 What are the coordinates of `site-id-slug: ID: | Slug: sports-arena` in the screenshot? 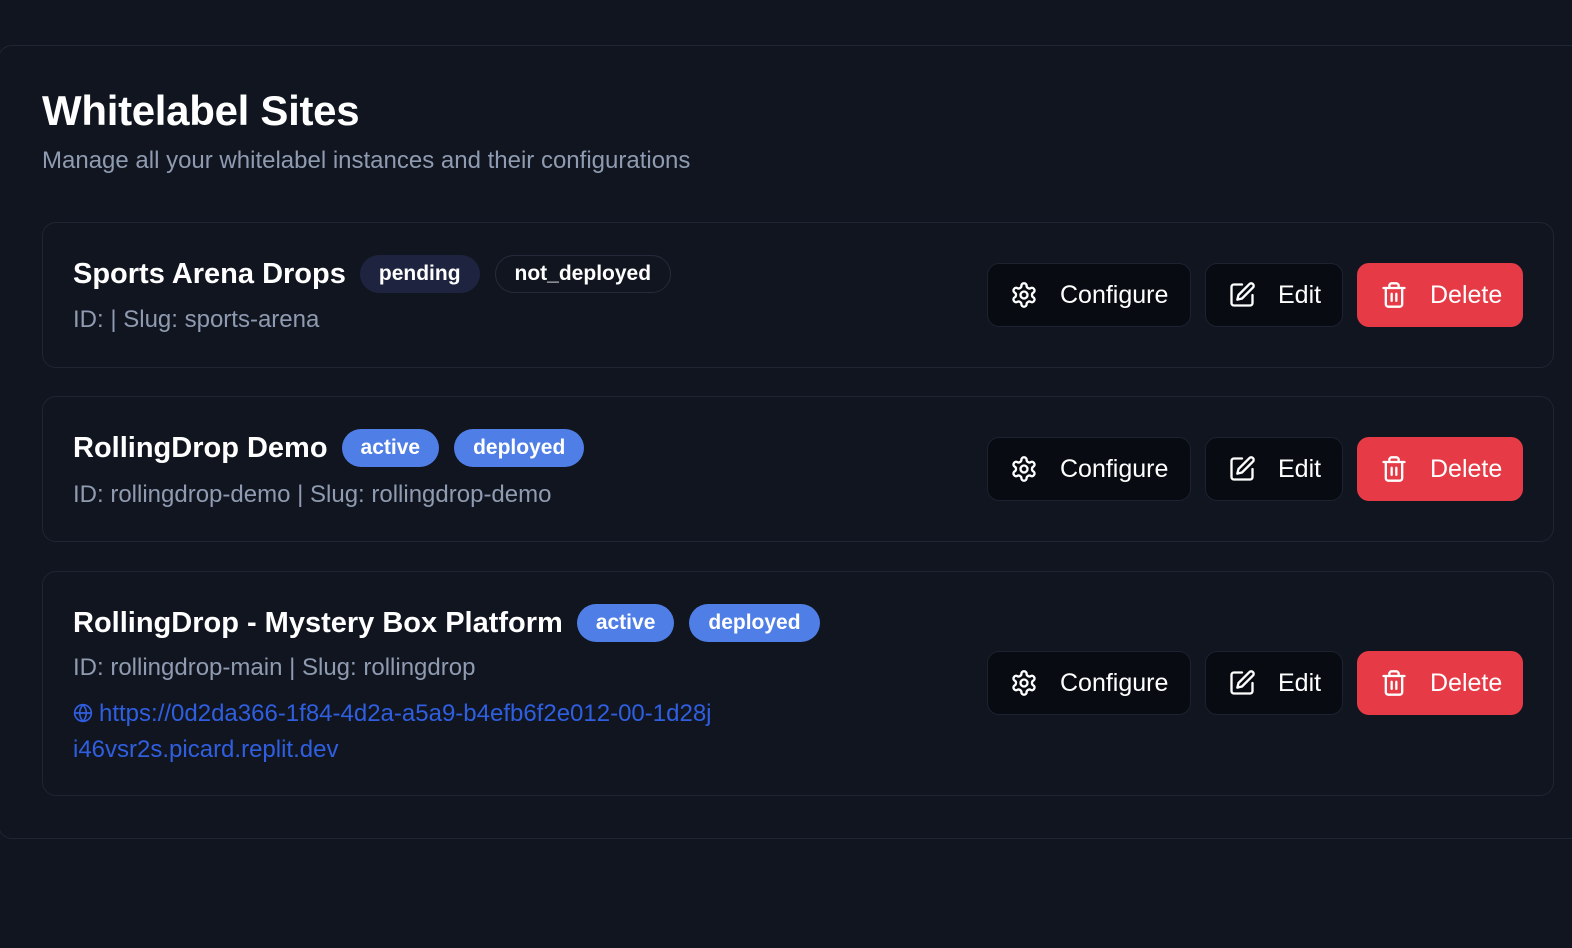 It's located at (196, 319).